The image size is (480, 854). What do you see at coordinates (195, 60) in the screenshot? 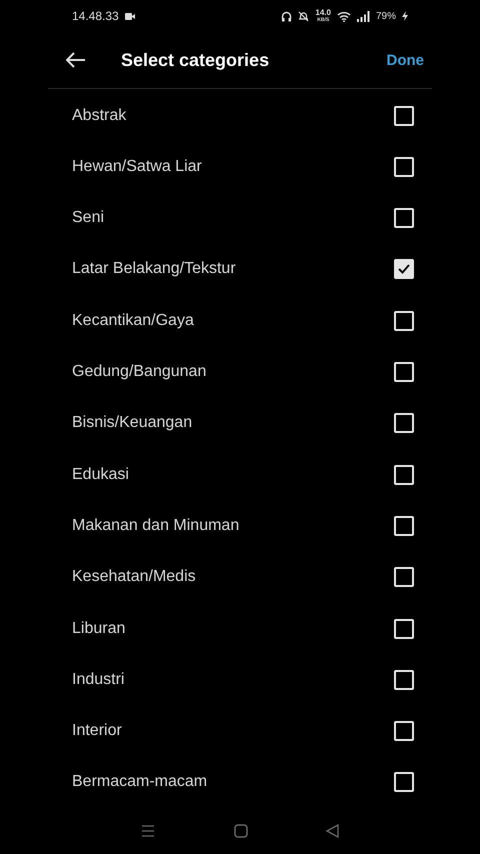
I see `page-title: Select categories` at bounding box center [195, 60].